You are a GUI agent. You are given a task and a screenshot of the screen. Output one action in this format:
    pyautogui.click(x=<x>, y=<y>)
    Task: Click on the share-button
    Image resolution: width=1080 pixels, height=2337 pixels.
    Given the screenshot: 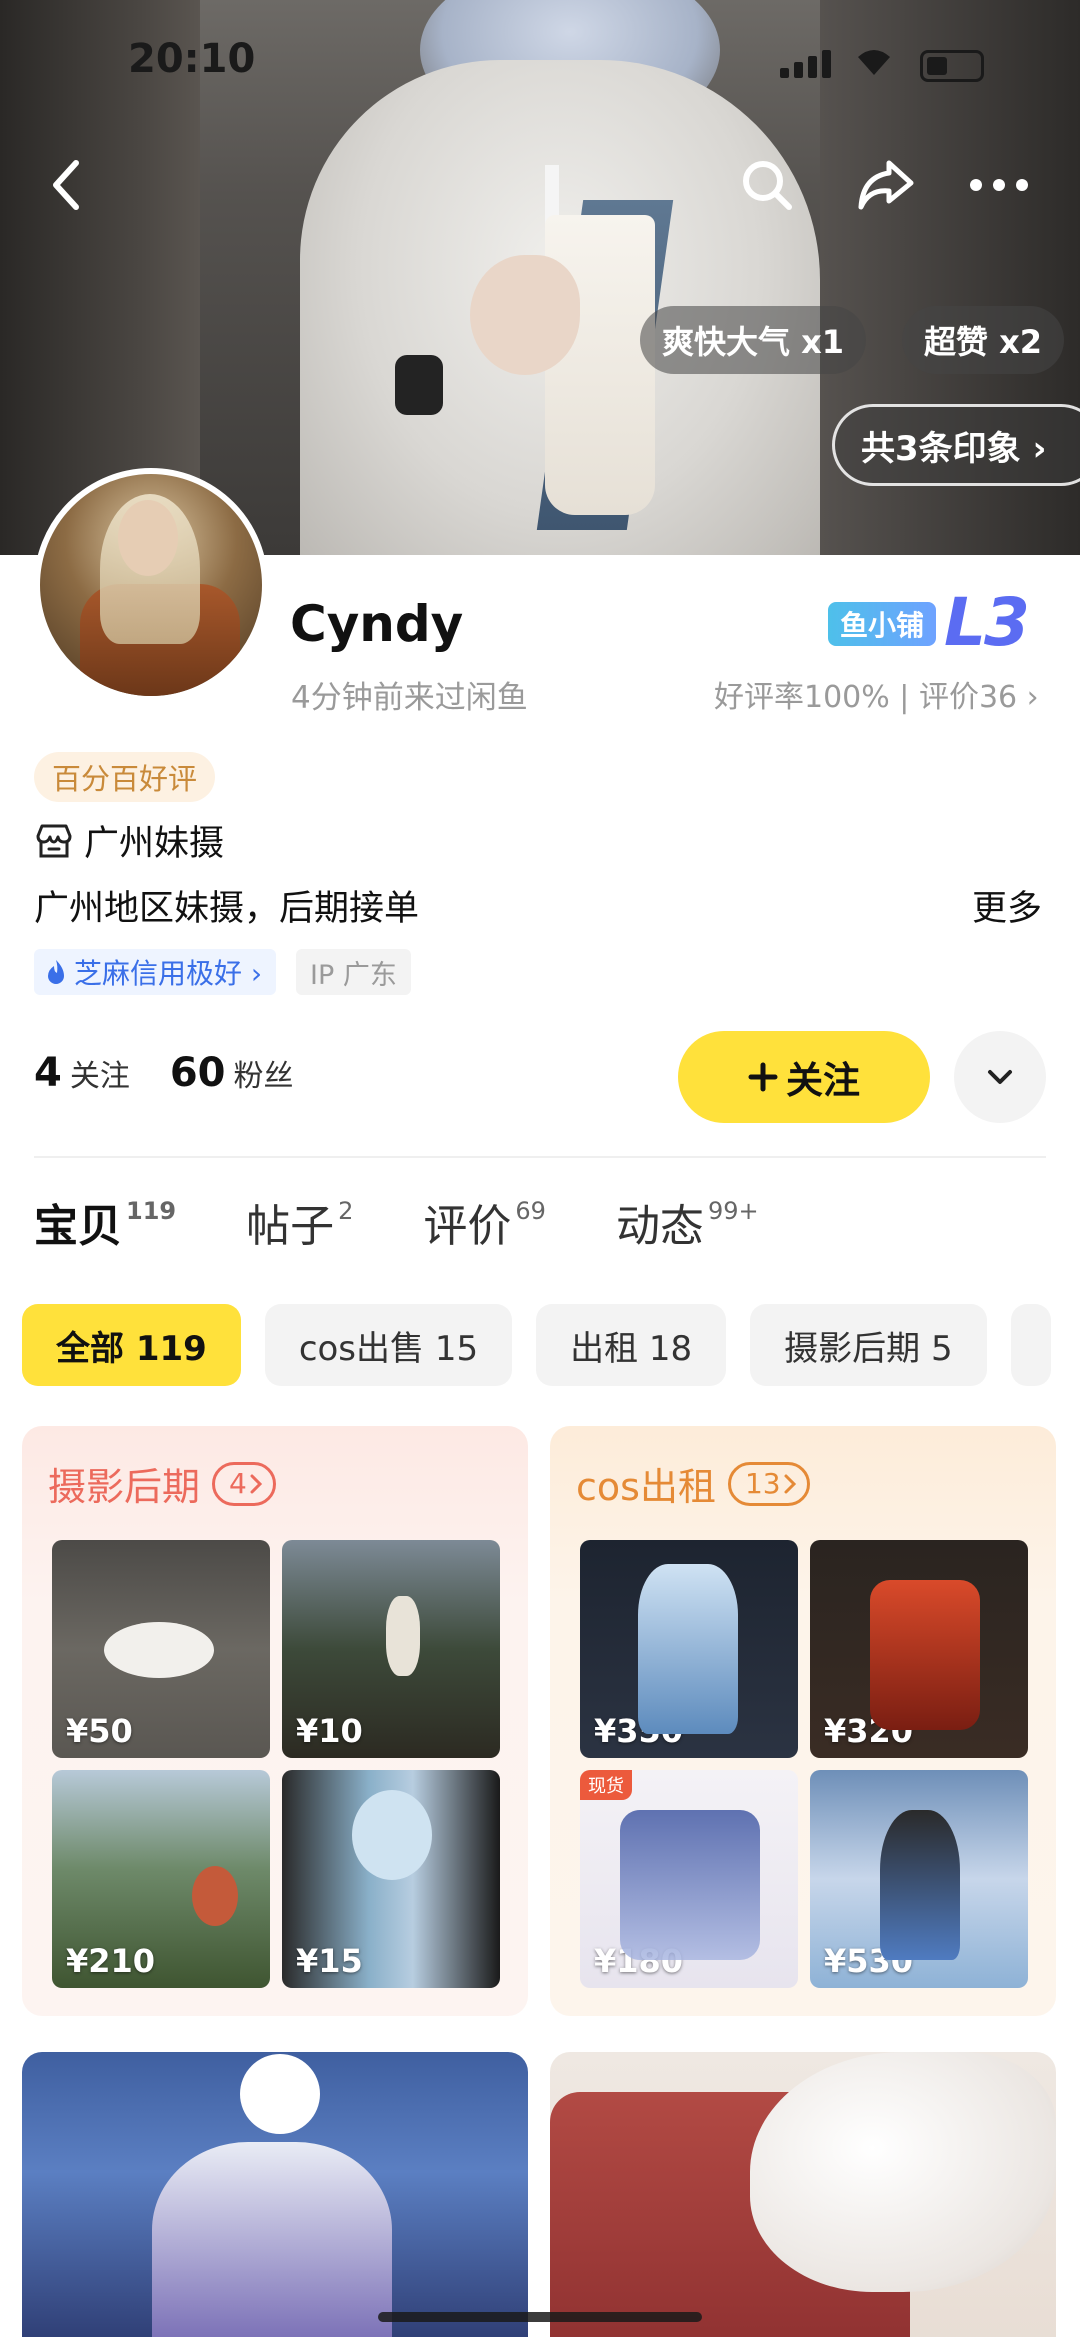 What is the action you would take?
    pyautogui.click(x=885, y=185)
    